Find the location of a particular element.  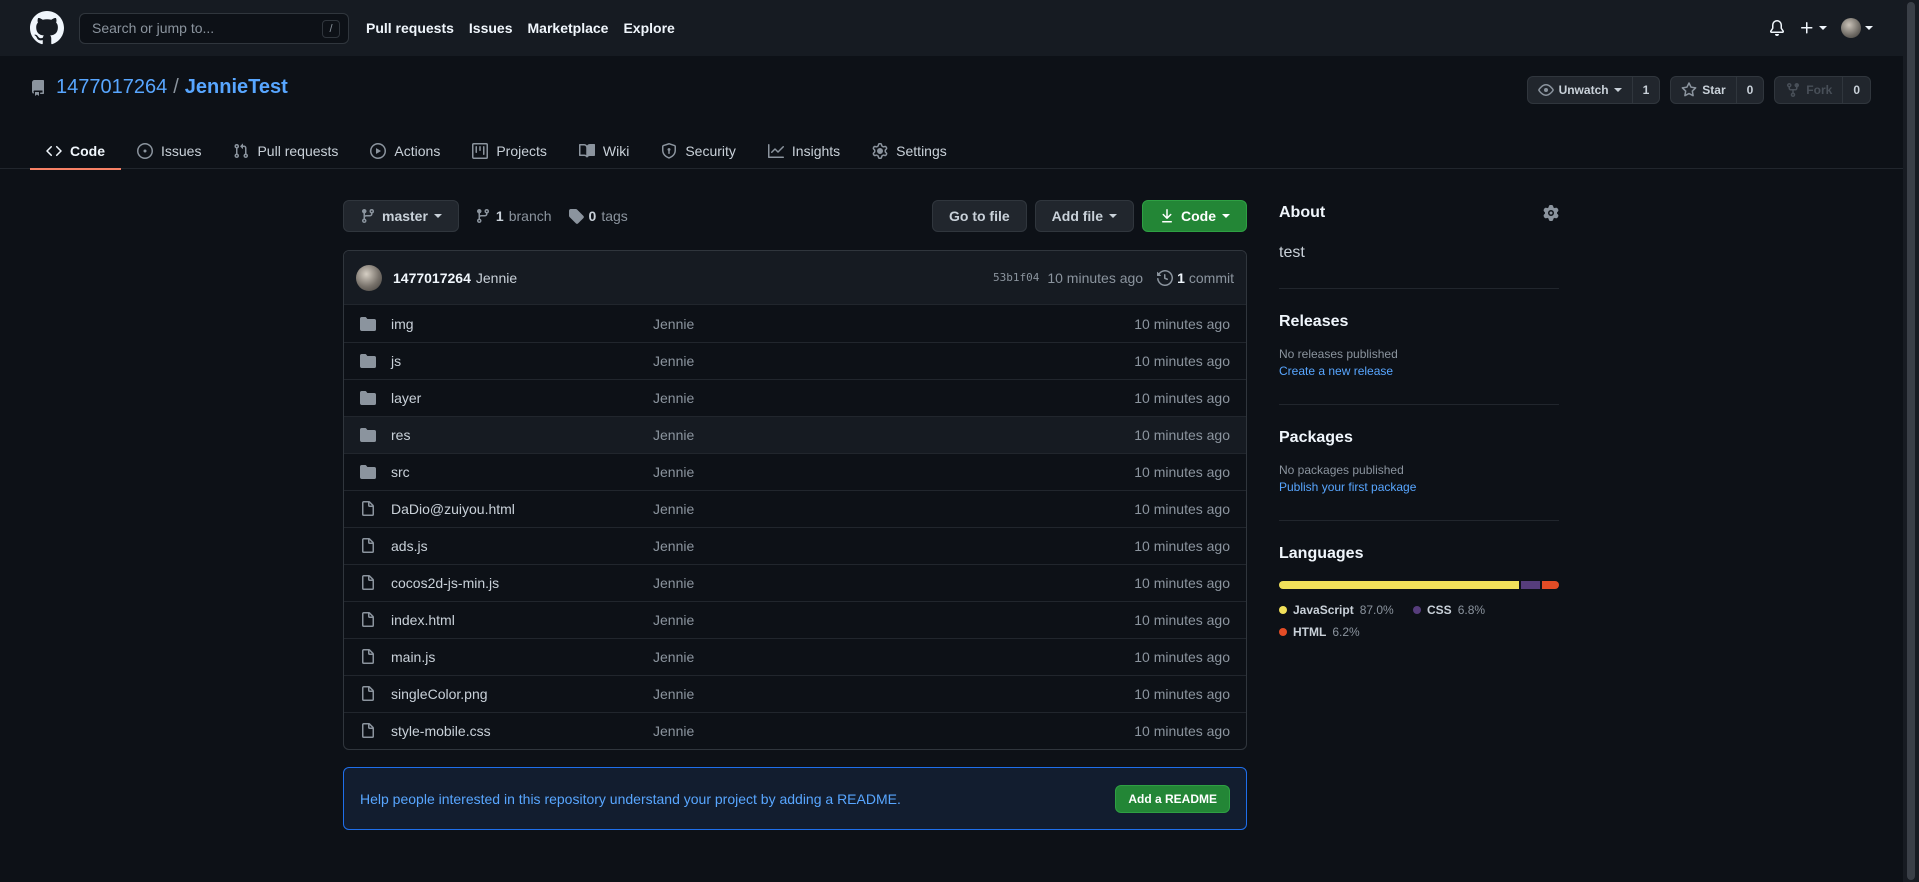

table-row: ads.js Jennie 10 minutes ago is located at coordinates (795, 545).